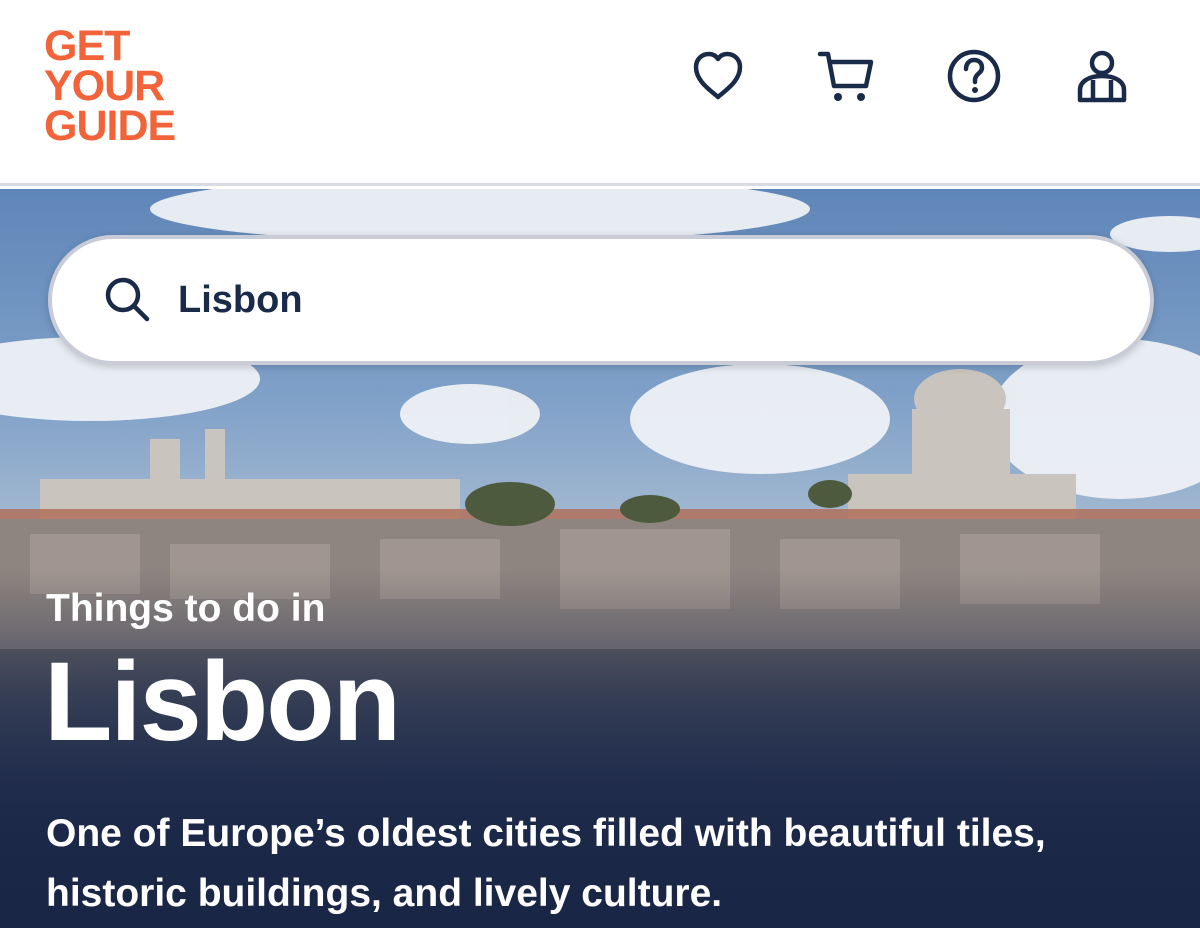  What do you see at coordinates (628, 300) in the screenshot?
I see `search-input` at bounding box center [628, 300].